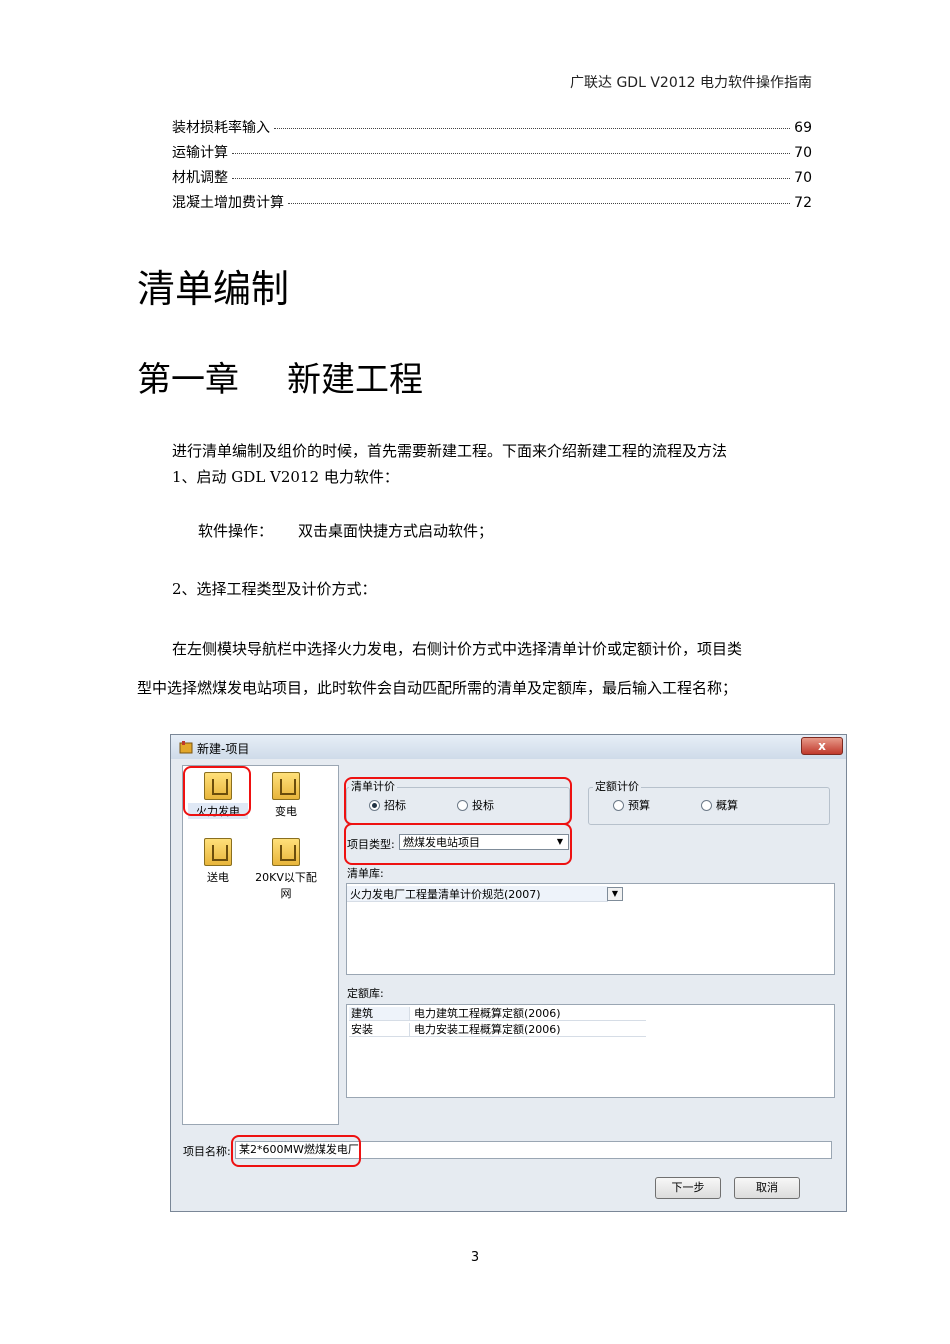 The height and width of the screenshot is (1344, 950). I want to click on quota-name: 电力安装工程概算定额(2006), so click(528, 1030).